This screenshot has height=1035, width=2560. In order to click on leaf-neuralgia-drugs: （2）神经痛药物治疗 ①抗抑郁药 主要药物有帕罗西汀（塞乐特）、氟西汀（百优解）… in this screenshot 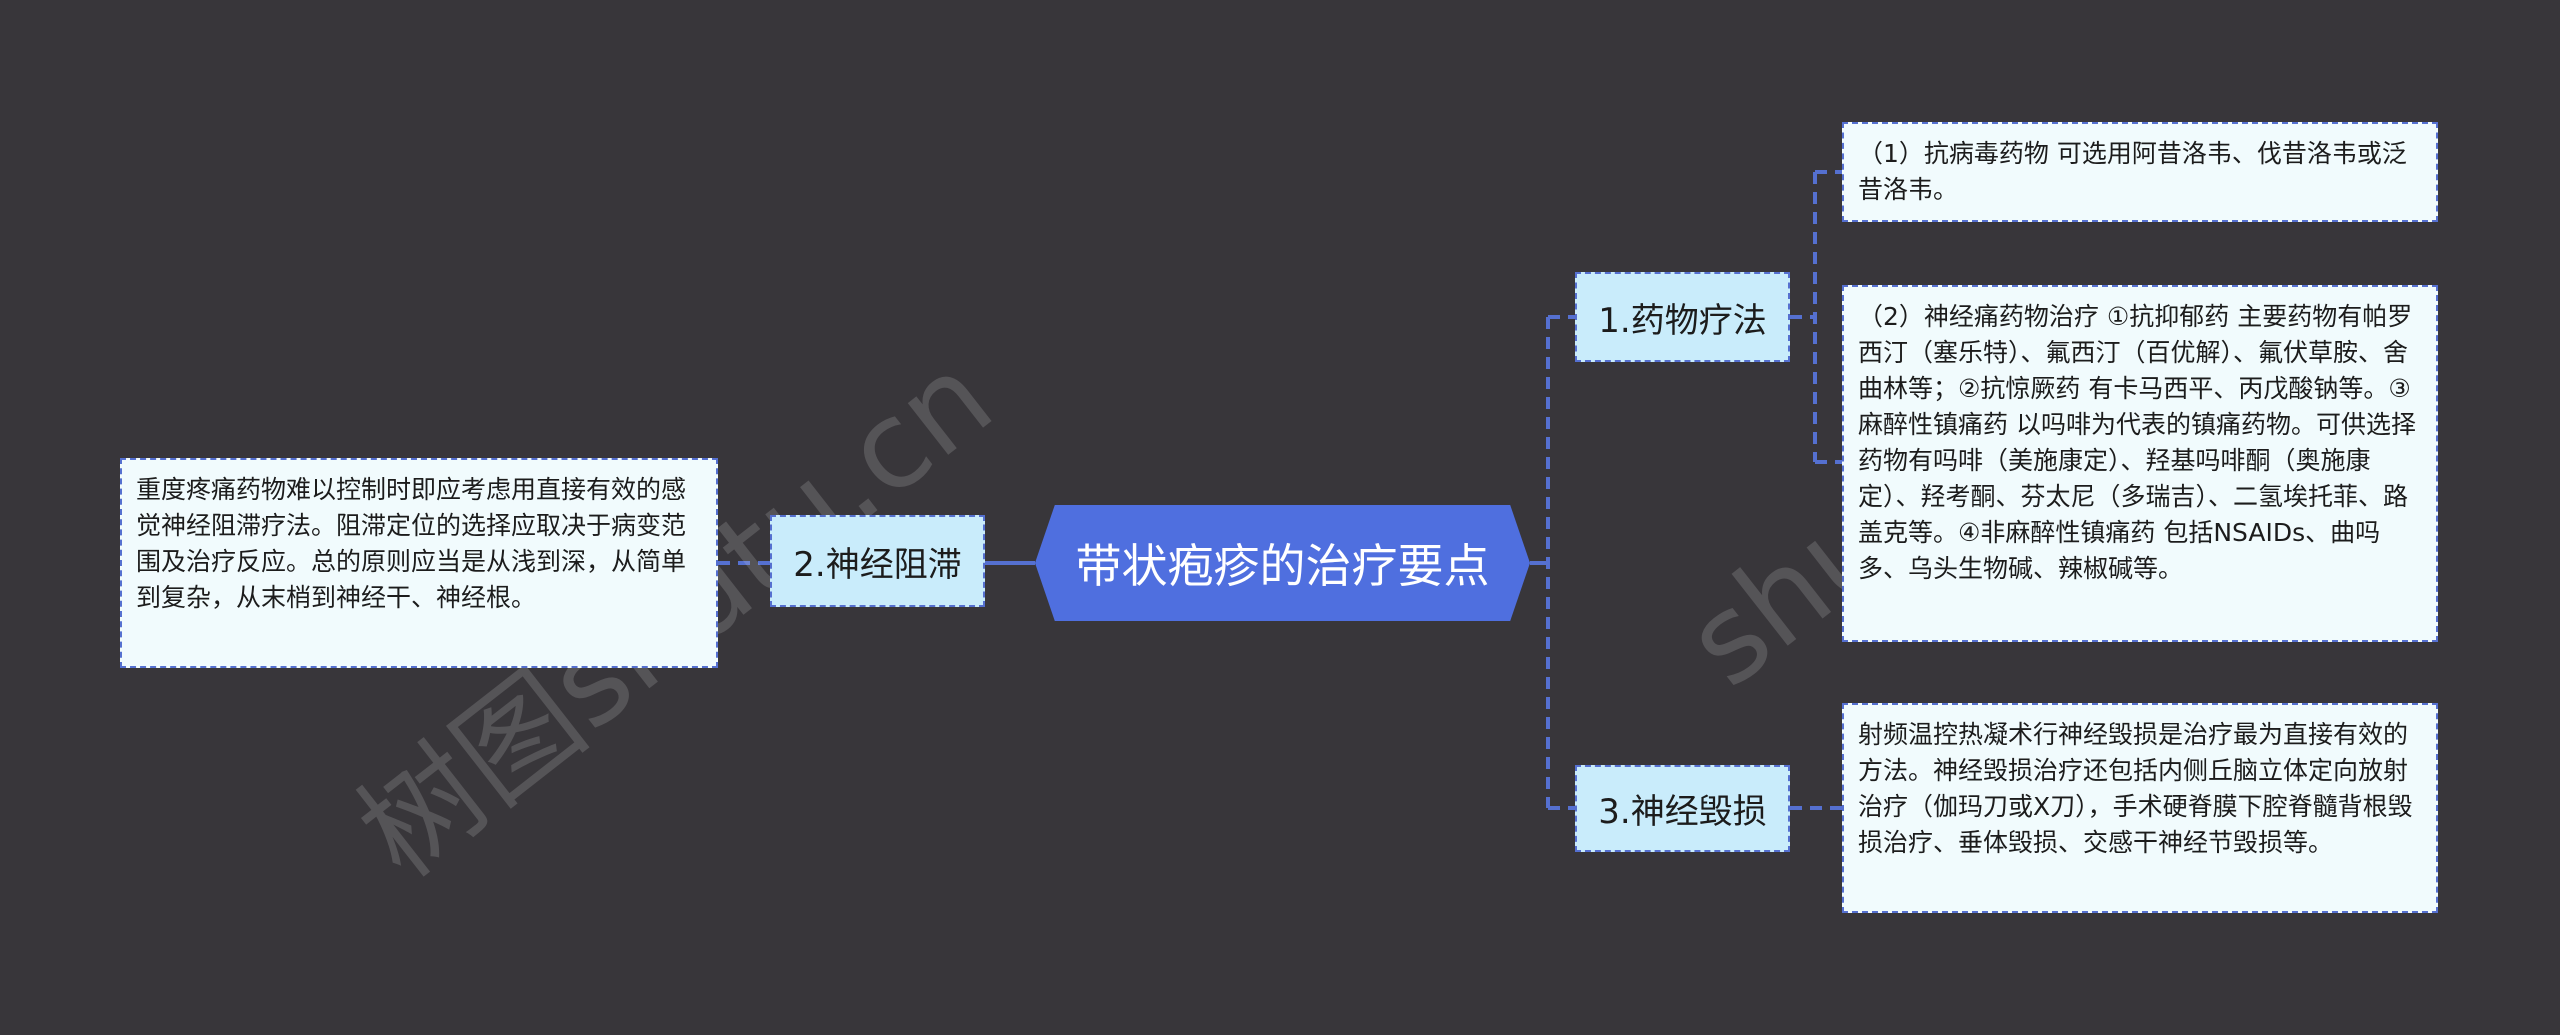, I will do `click(2140, 463)`.